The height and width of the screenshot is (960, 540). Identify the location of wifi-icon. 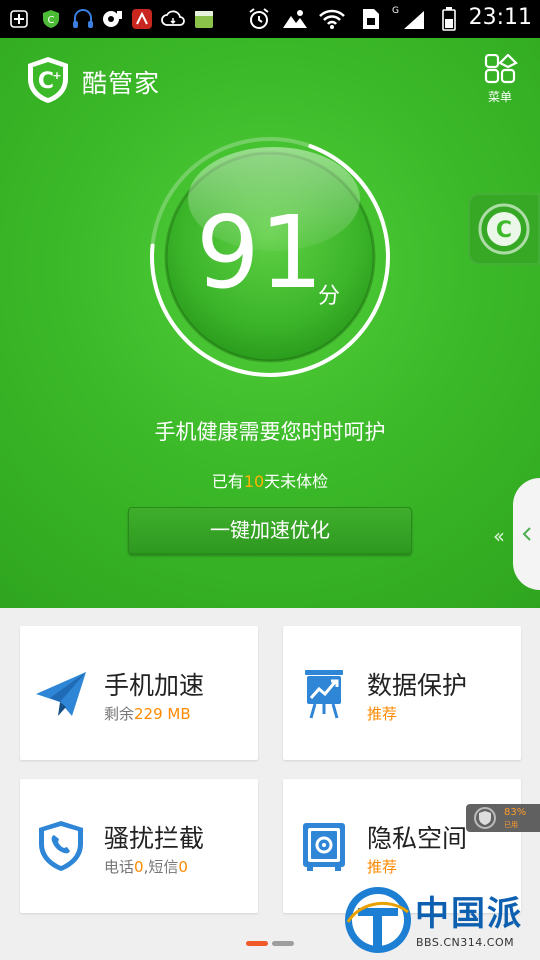
(332, 19).